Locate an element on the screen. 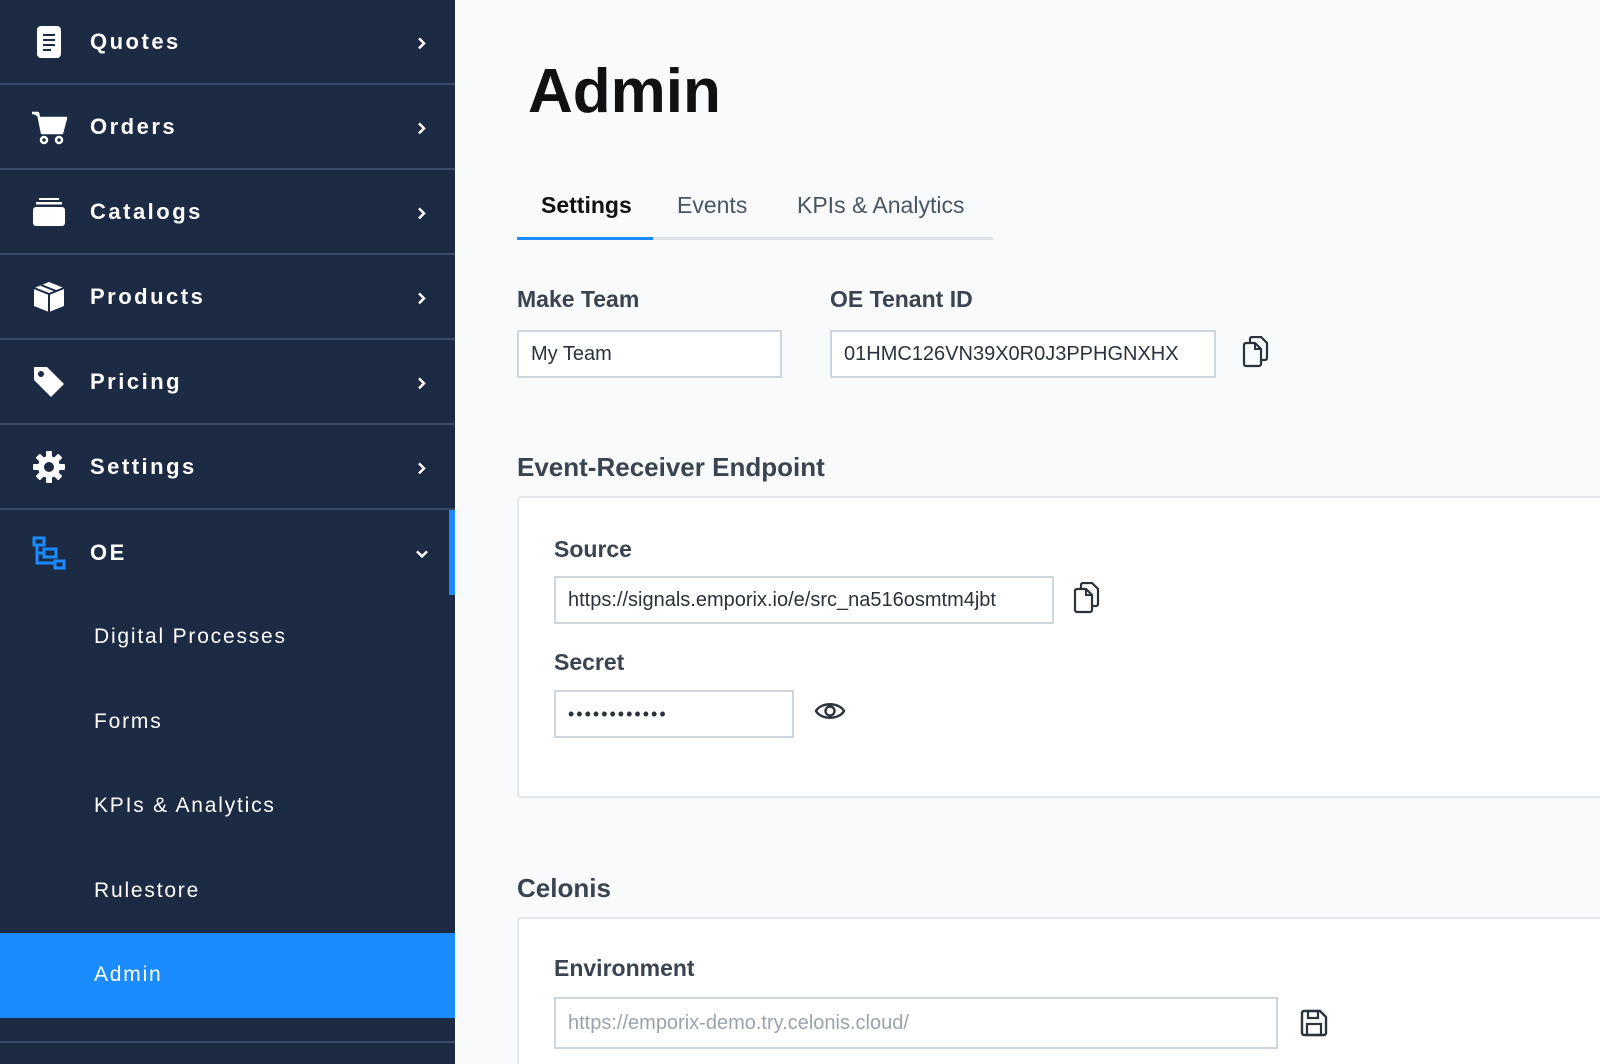 This screenshot has width=1600, height=1064. sidebar-item-orders: Orders is located at coordinates (227, 127).